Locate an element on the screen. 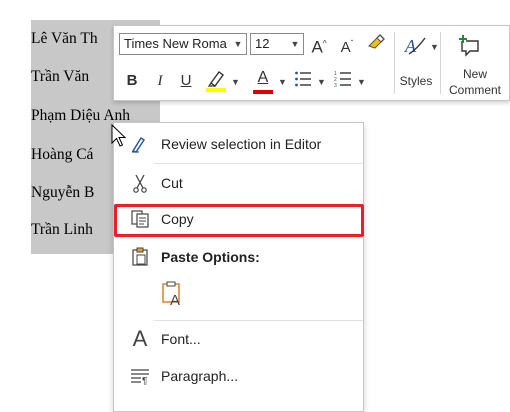 The image size is (510, 412). menu-item-label: Paste Options: is located at coordinates (210, 257).